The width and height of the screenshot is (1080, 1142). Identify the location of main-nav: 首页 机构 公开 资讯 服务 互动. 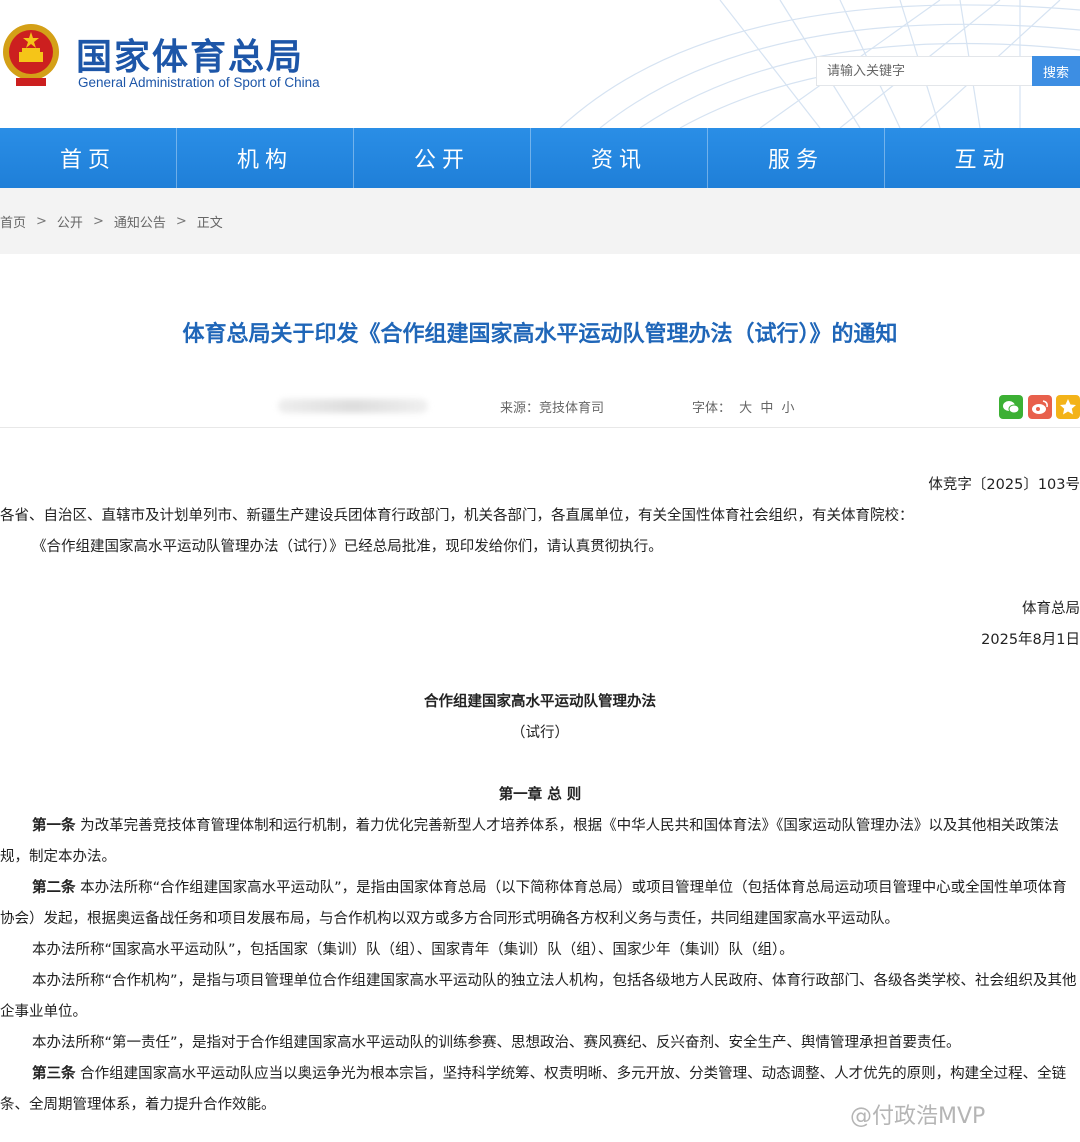
(540, 158).